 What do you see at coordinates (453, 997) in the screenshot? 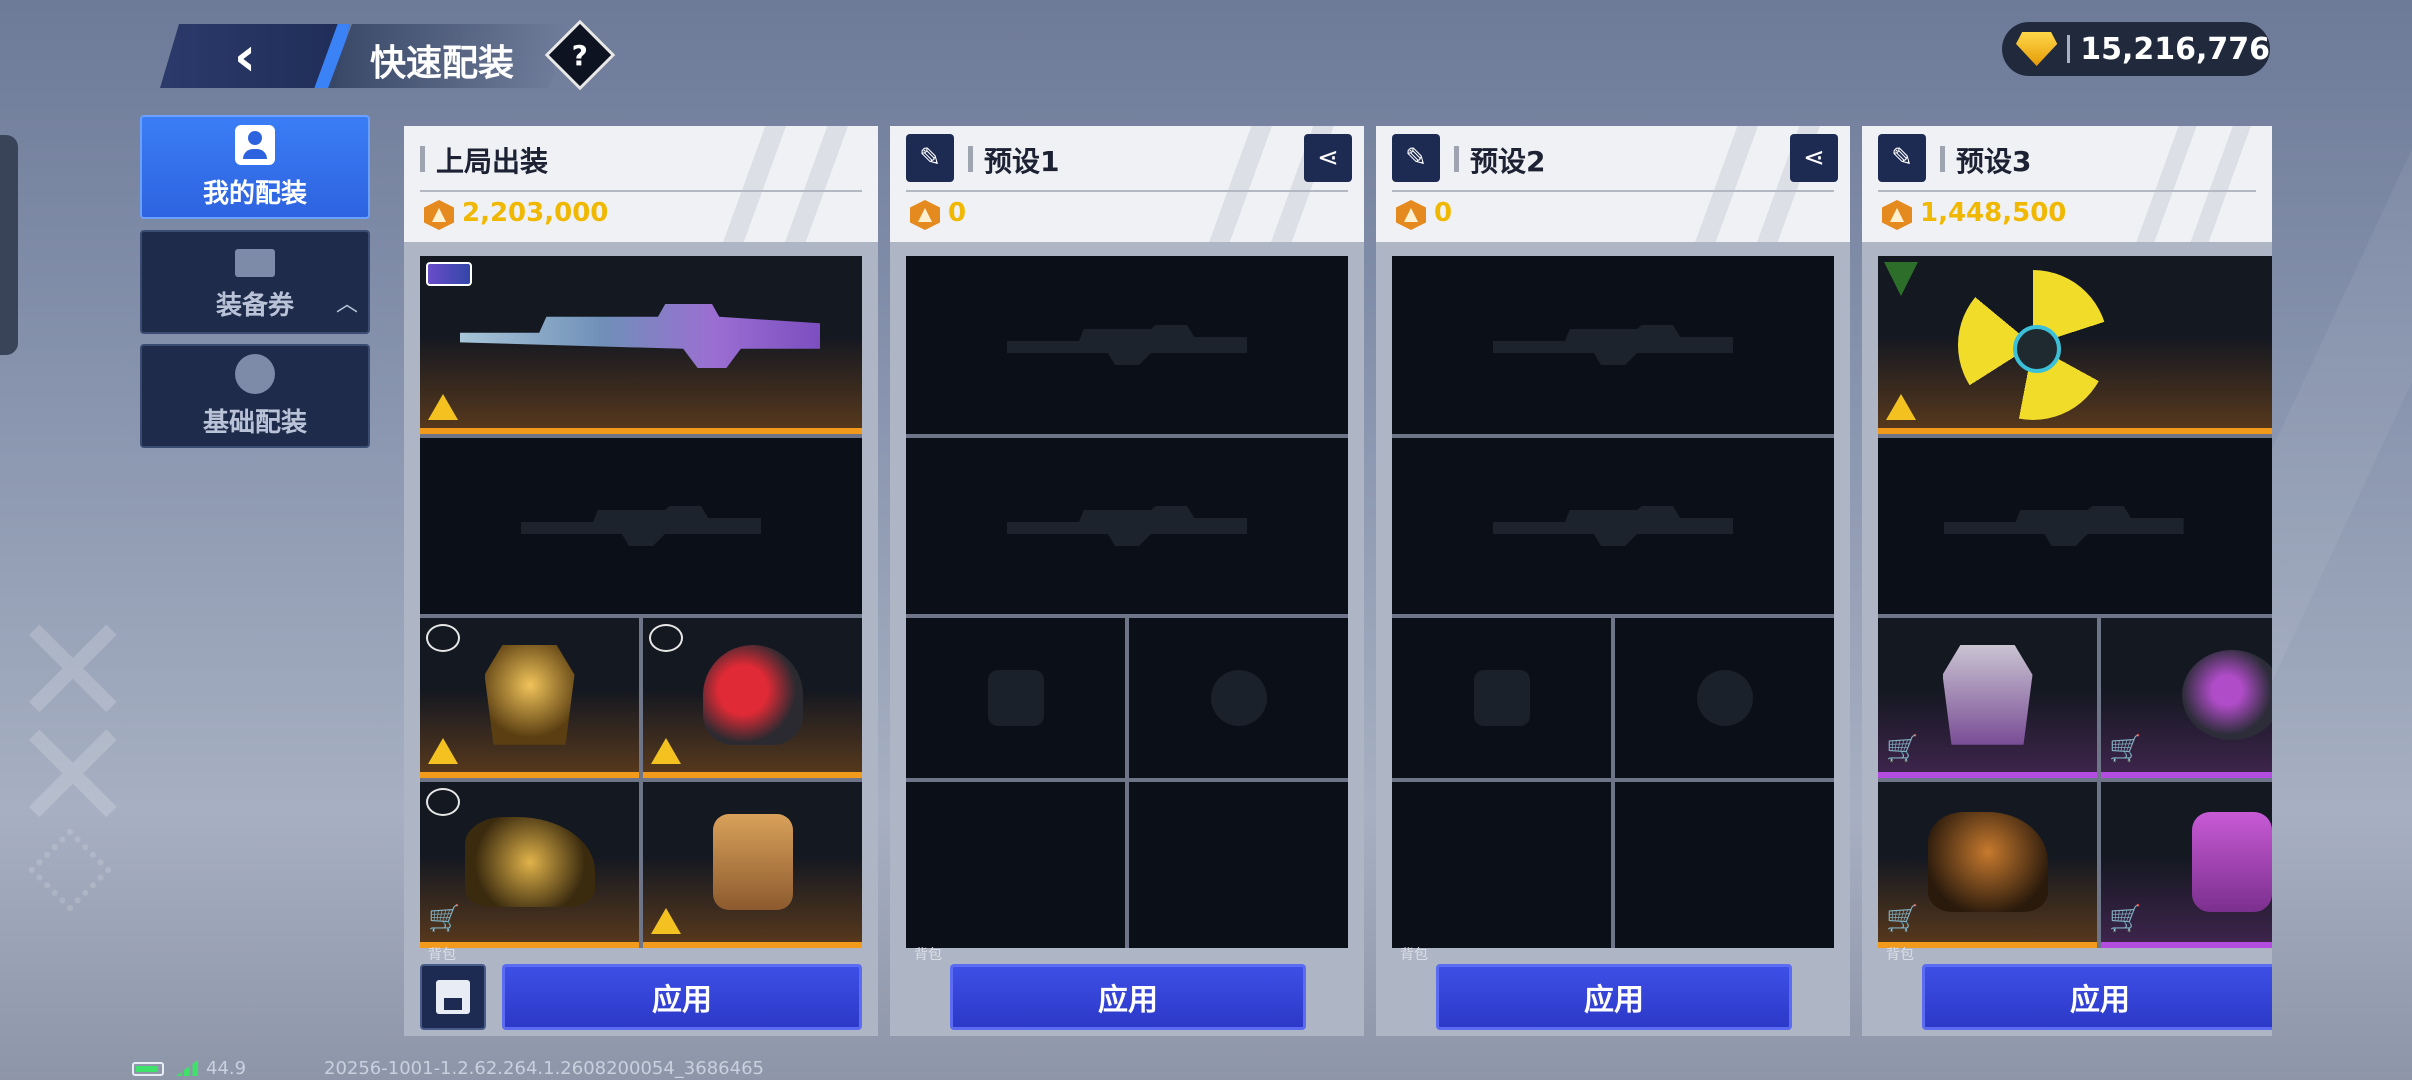
I see `save-button` at bounding box center [453, 997].